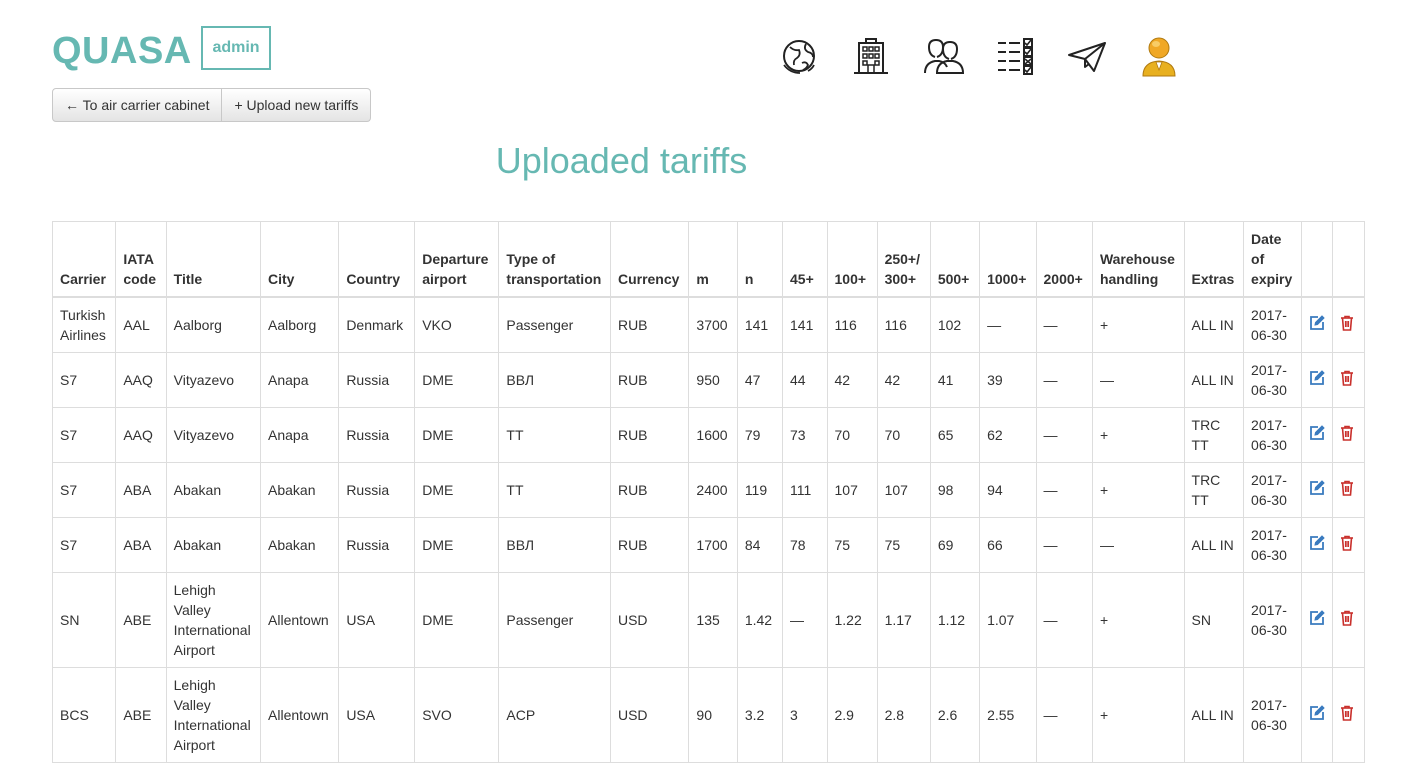 The image size is (1417, 778). Describe the element at coordinates (760, 380) in the screenshot. I see `table-cell: 47` at that location.